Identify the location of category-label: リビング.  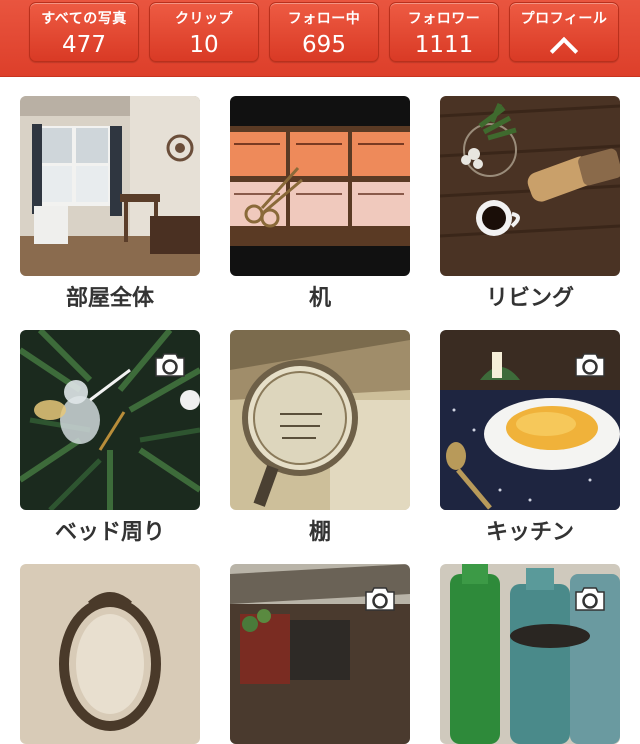
(529, 298).